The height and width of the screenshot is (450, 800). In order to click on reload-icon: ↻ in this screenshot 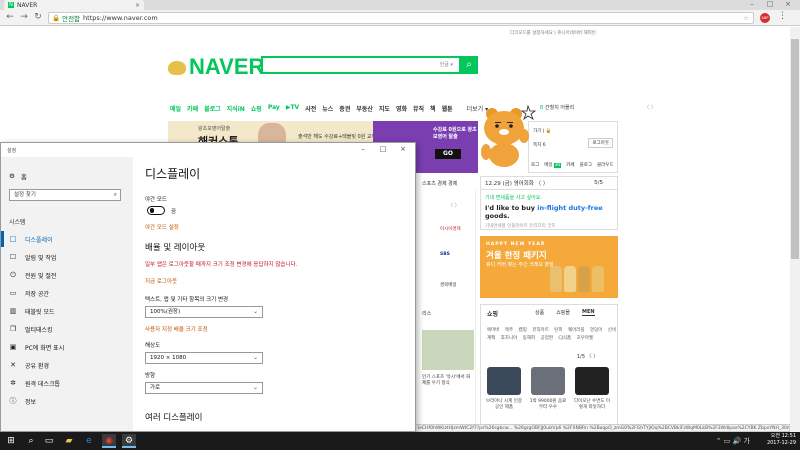, I will do `click(38, 17)`.